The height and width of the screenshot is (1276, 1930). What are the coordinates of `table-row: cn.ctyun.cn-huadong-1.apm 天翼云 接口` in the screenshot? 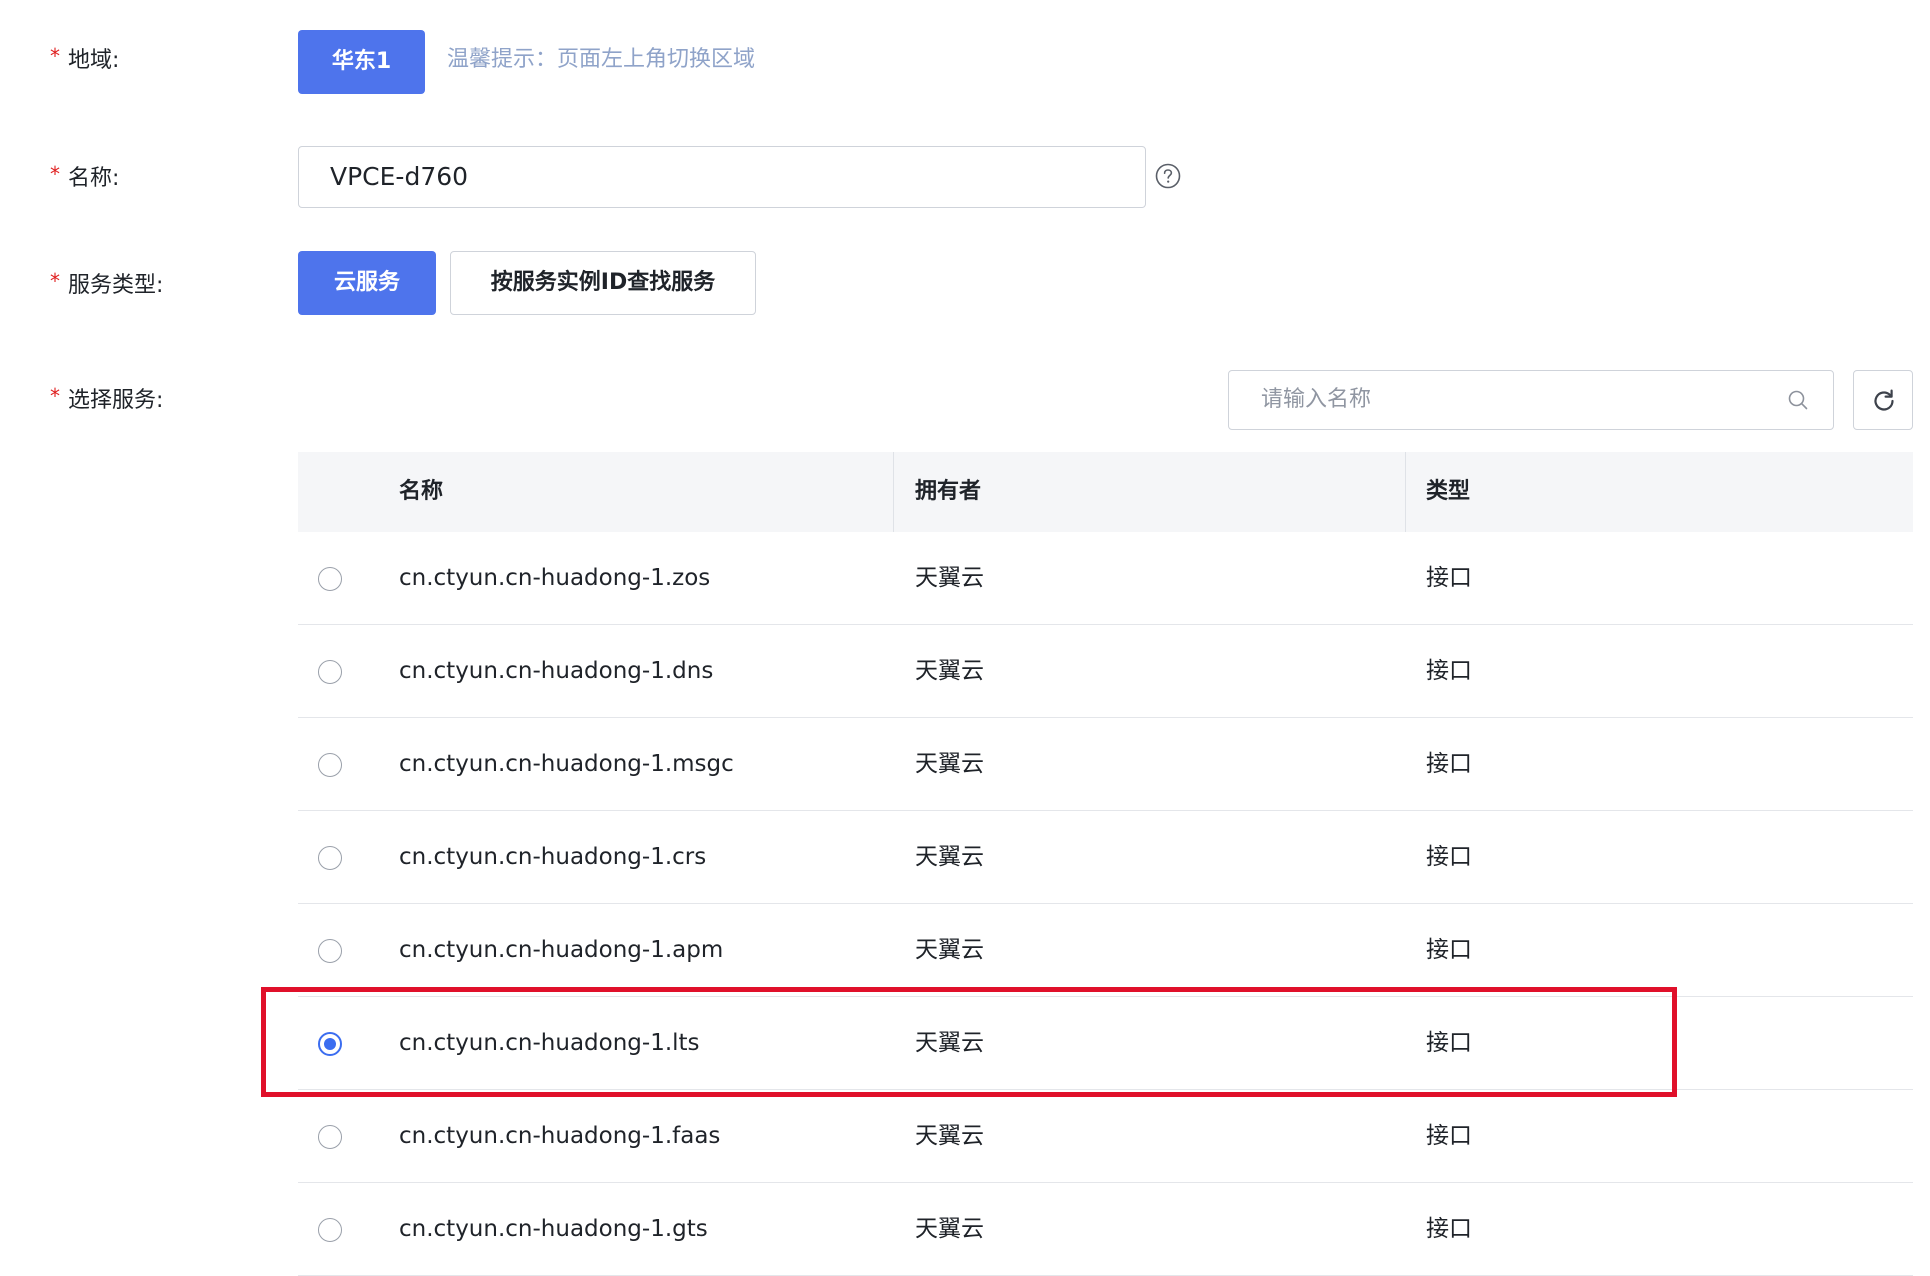 It's located at (1105, 950).